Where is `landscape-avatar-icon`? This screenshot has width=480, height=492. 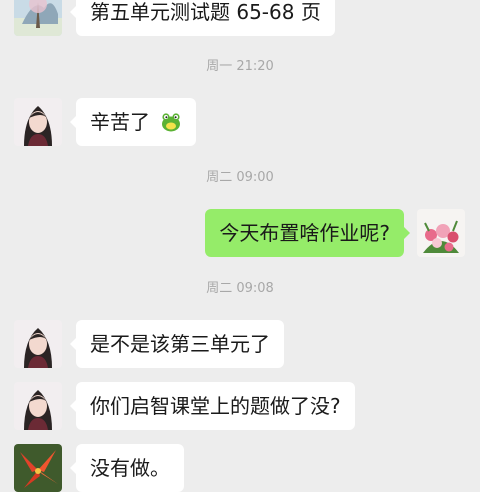
landscape-avatar-icon is located at coordinates (38, 18).